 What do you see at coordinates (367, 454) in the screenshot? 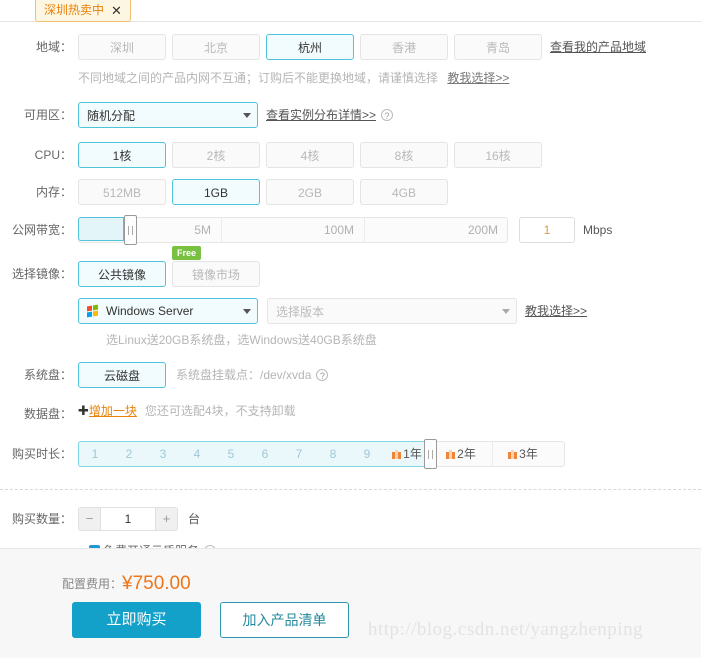
I see `duration-month-9: 9` at bounding box center [367, 454].